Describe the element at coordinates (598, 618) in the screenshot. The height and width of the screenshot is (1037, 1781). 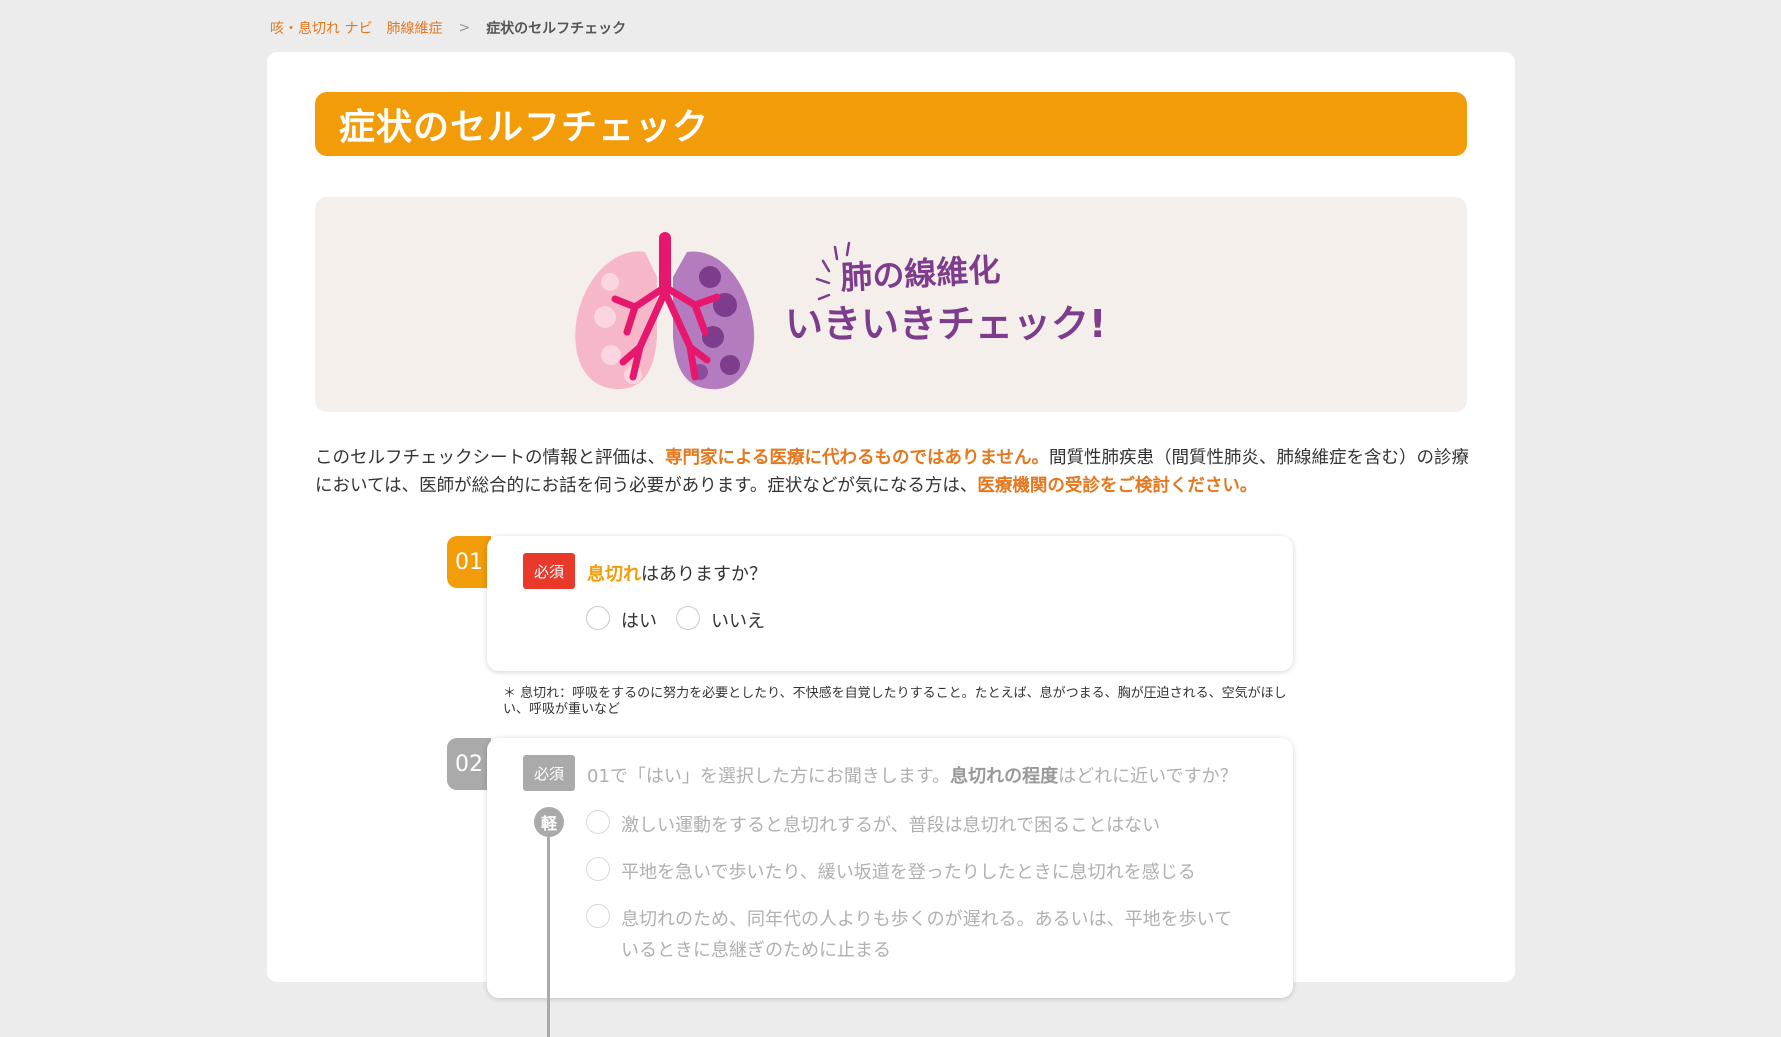
I see `radio-yes` at that location.